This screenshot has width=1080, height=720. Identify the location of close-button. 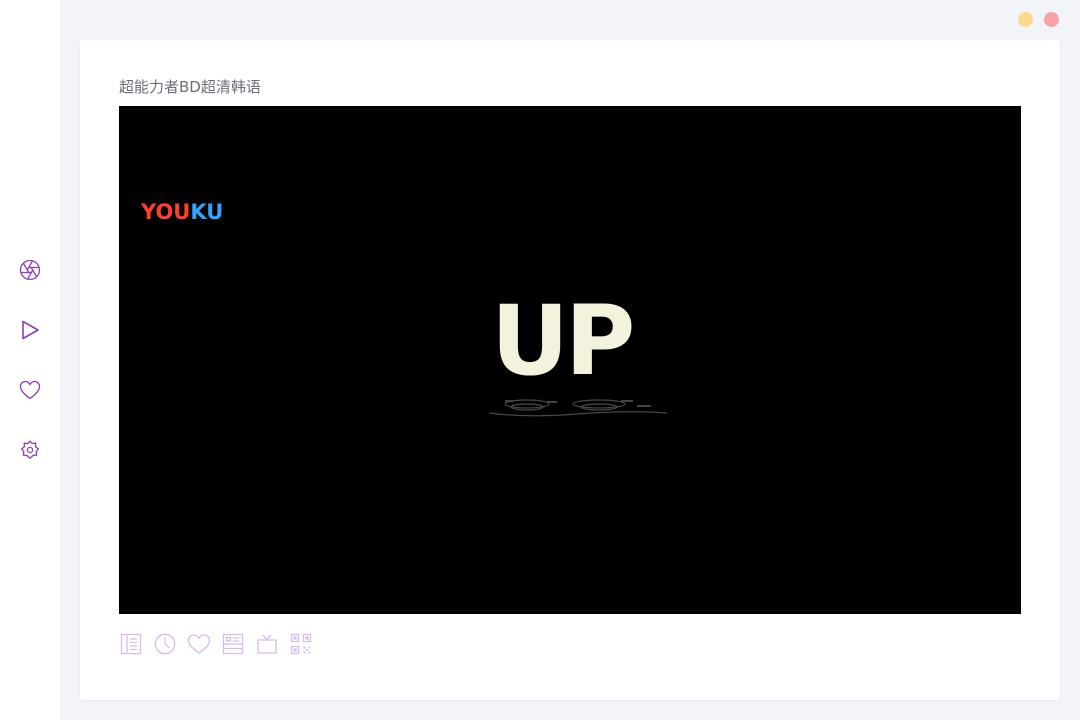
(1051, 19).